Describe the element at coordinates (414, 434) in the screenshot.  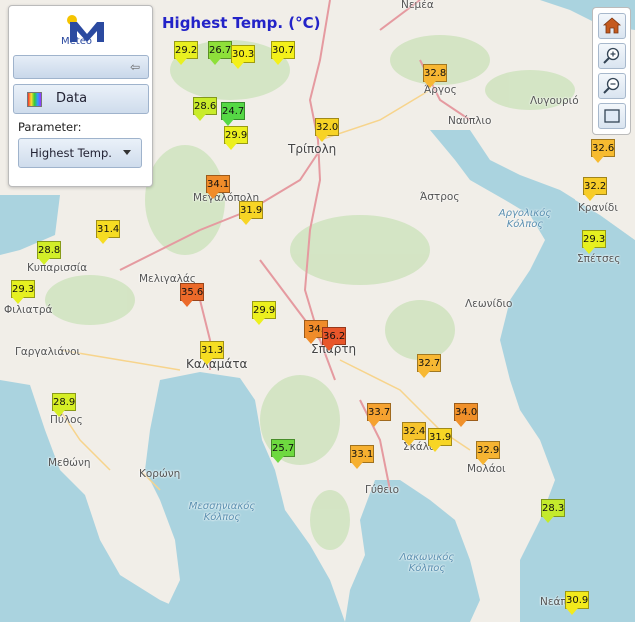
I see `temperature-marker: 32.4` at that location.